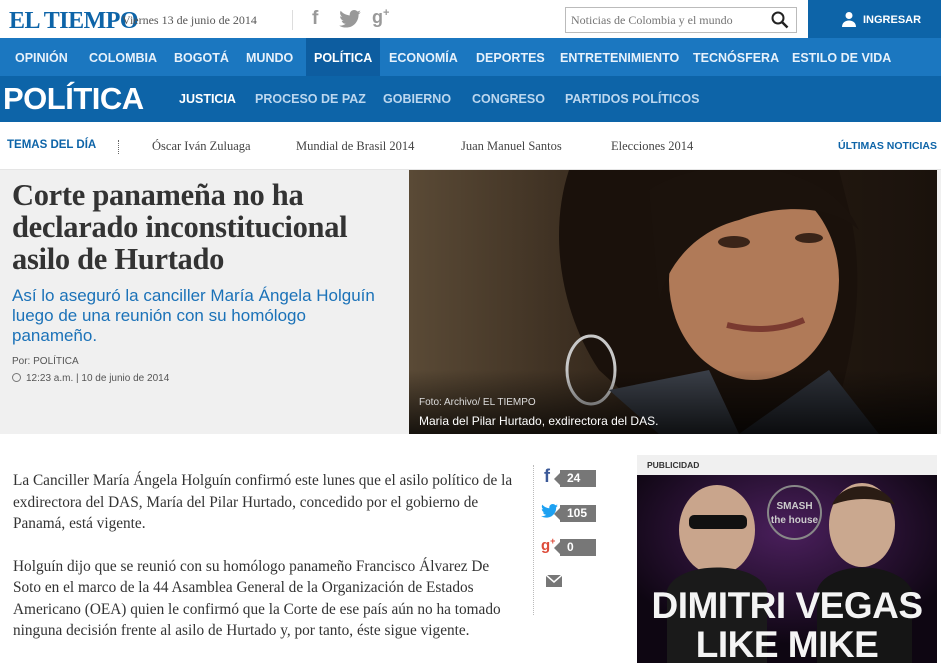 The image size is (941, 663). Describe the element at coordinates (508, 99) in the screenshot. I see `subnav-item-congreso: CONGRESO` at that location.